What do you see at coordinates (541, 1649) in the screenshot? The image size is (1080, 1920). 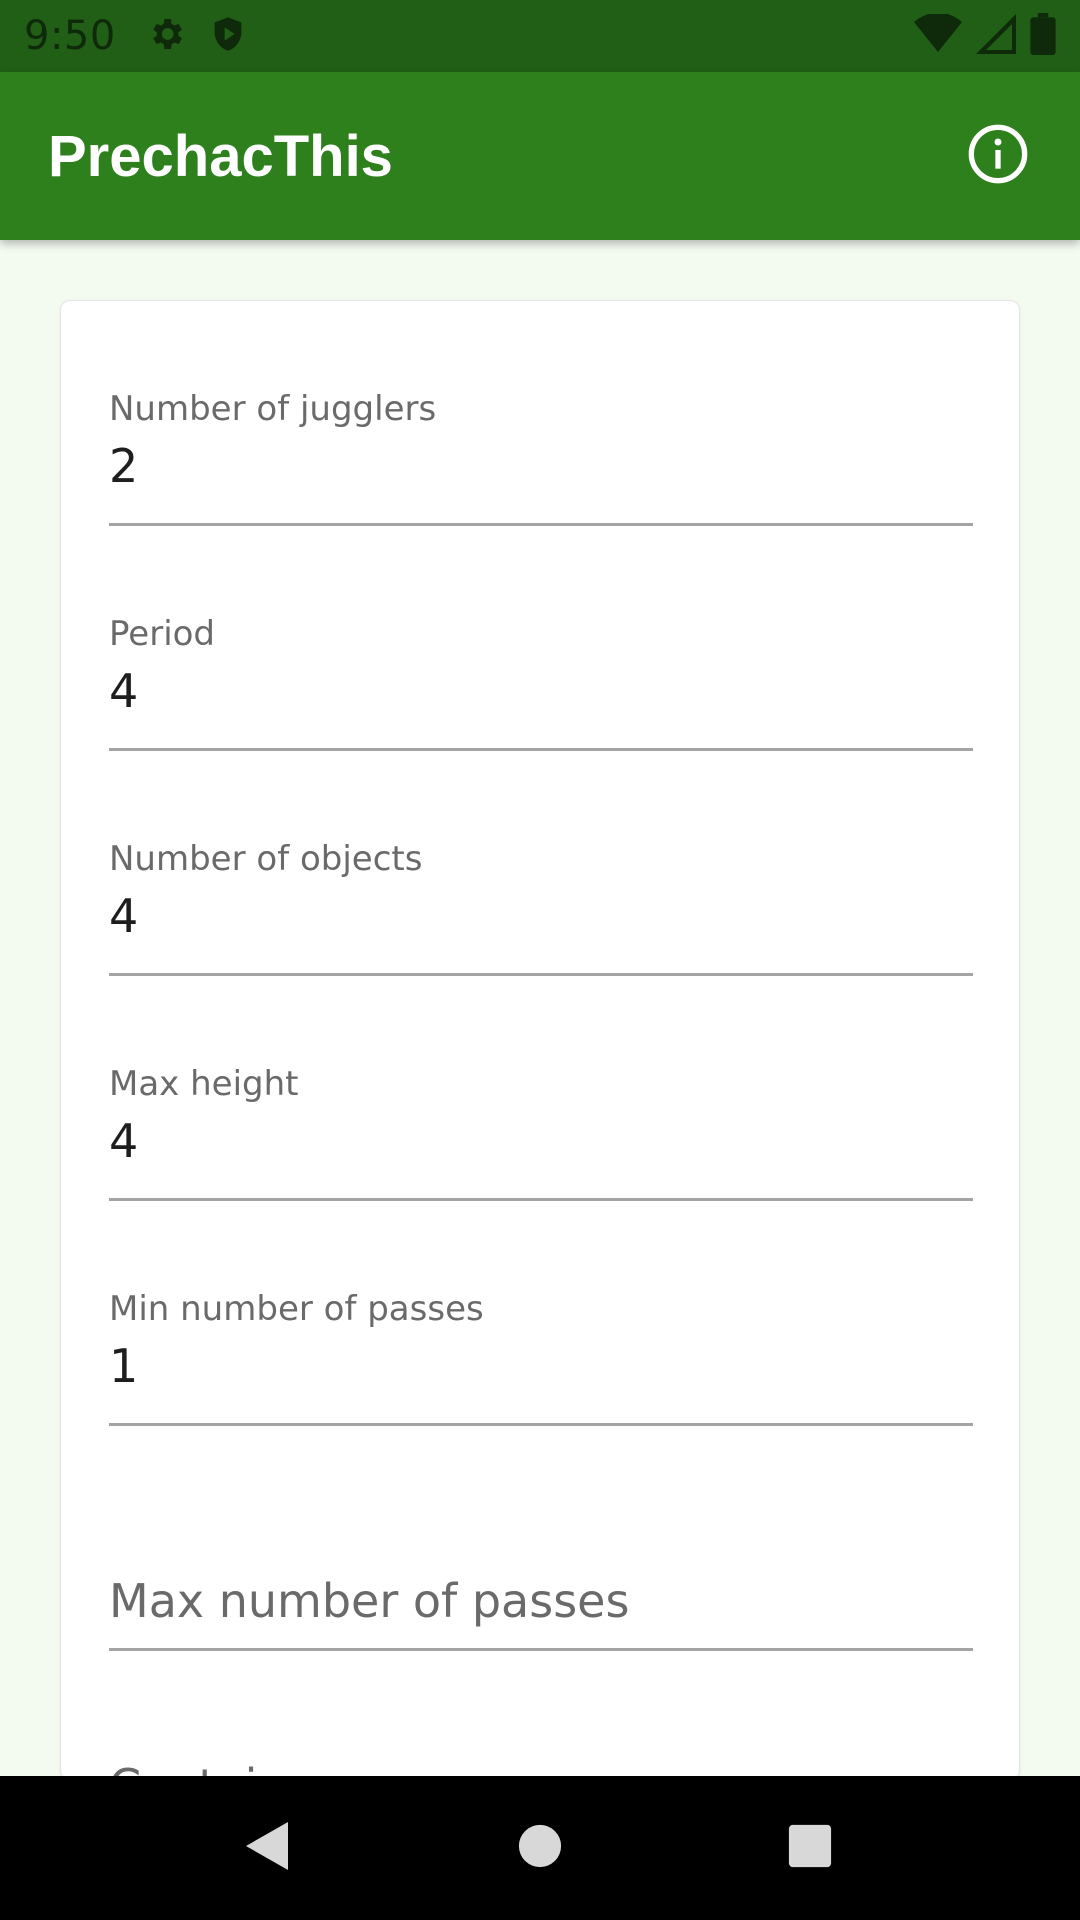 I see `field-underline` at bounding box center [541, 1649].